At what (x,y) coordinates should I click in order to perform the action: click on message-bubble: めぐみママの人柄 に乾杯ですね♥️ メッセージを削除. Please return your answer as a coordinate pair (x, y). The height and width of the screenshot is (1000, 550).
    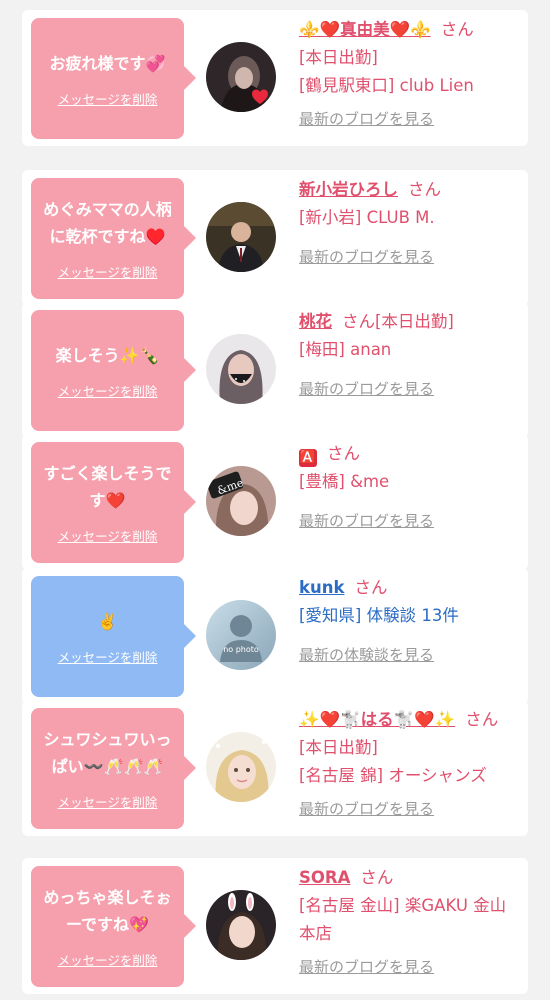
    Looking at the image, I should click on (113, 238).